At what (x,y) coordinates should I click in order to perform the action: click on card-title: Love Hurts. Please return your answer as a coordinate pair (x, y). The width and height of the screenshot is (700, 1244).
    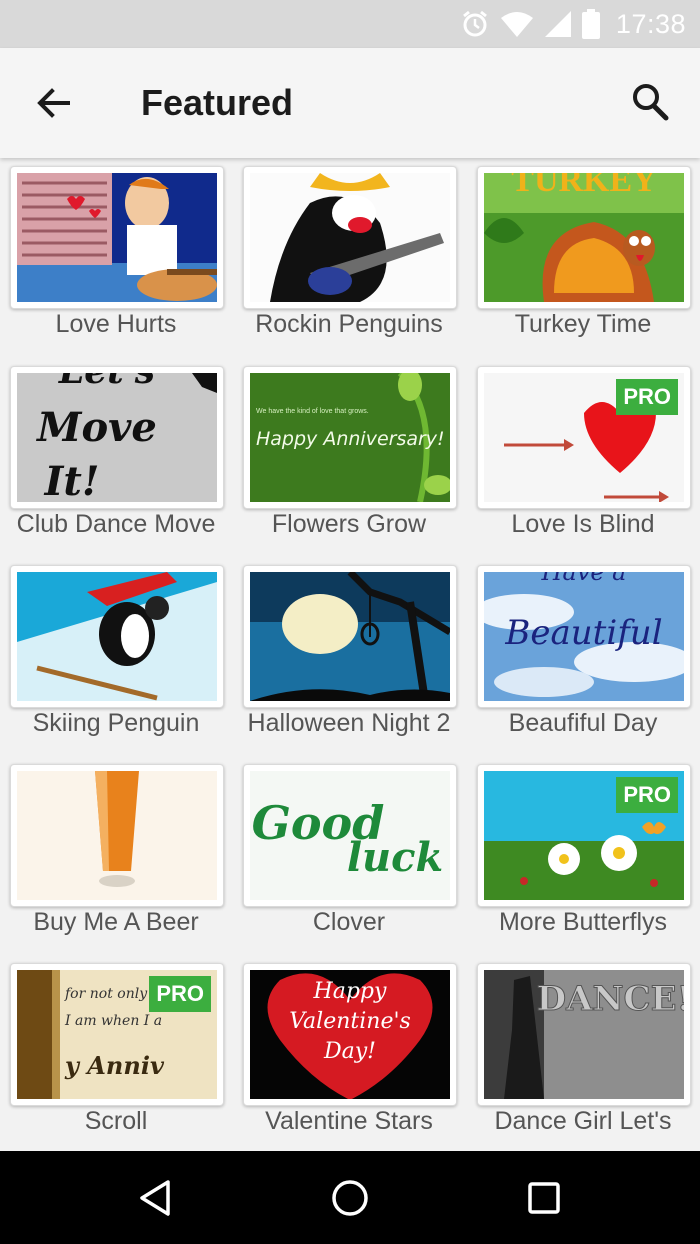
    Looking at the image, I should click on (116, 324).